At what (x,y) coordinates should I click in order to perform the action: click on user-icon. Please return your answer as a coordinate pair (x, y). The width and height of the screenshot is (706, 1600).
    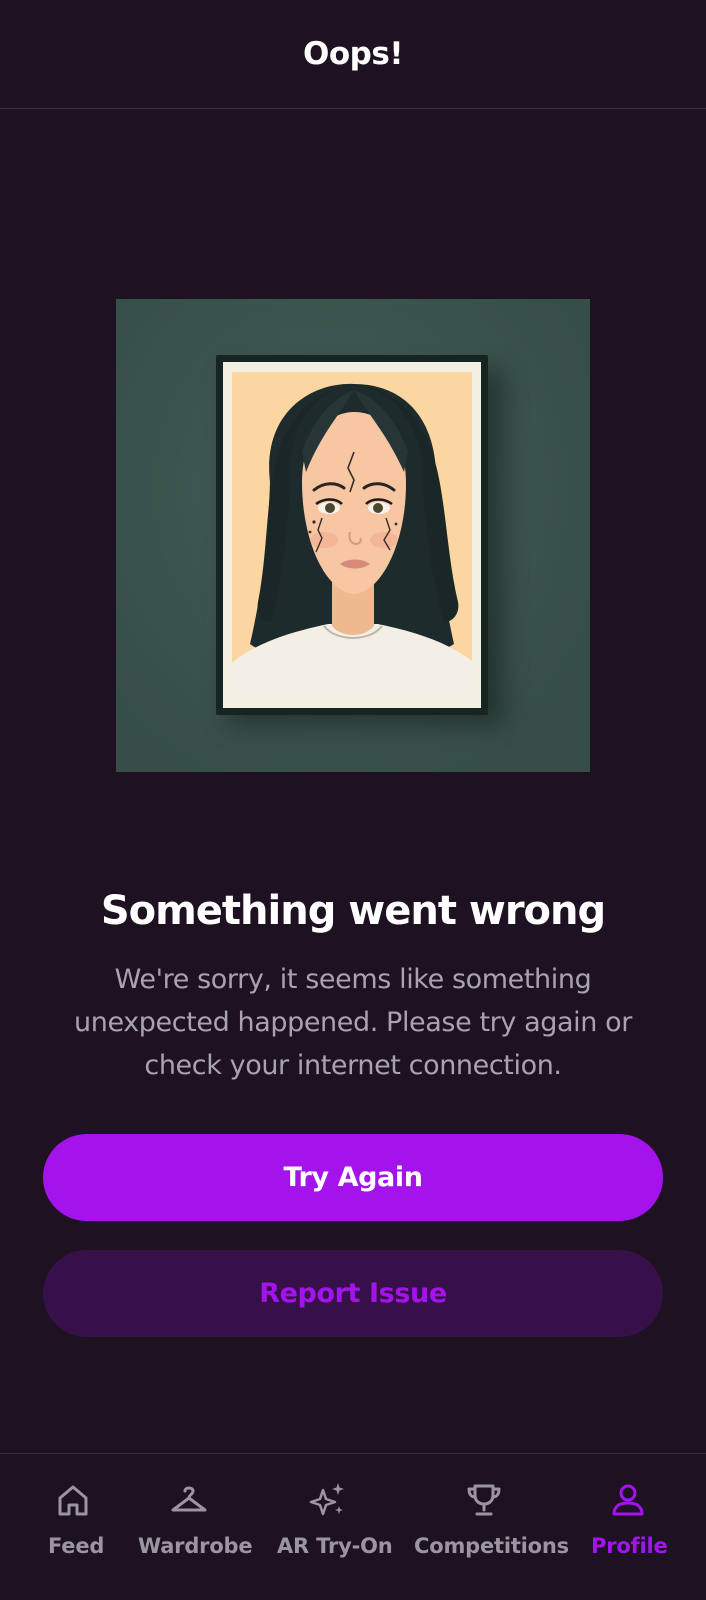
    Looking at the image, I should click on (628, 1500).